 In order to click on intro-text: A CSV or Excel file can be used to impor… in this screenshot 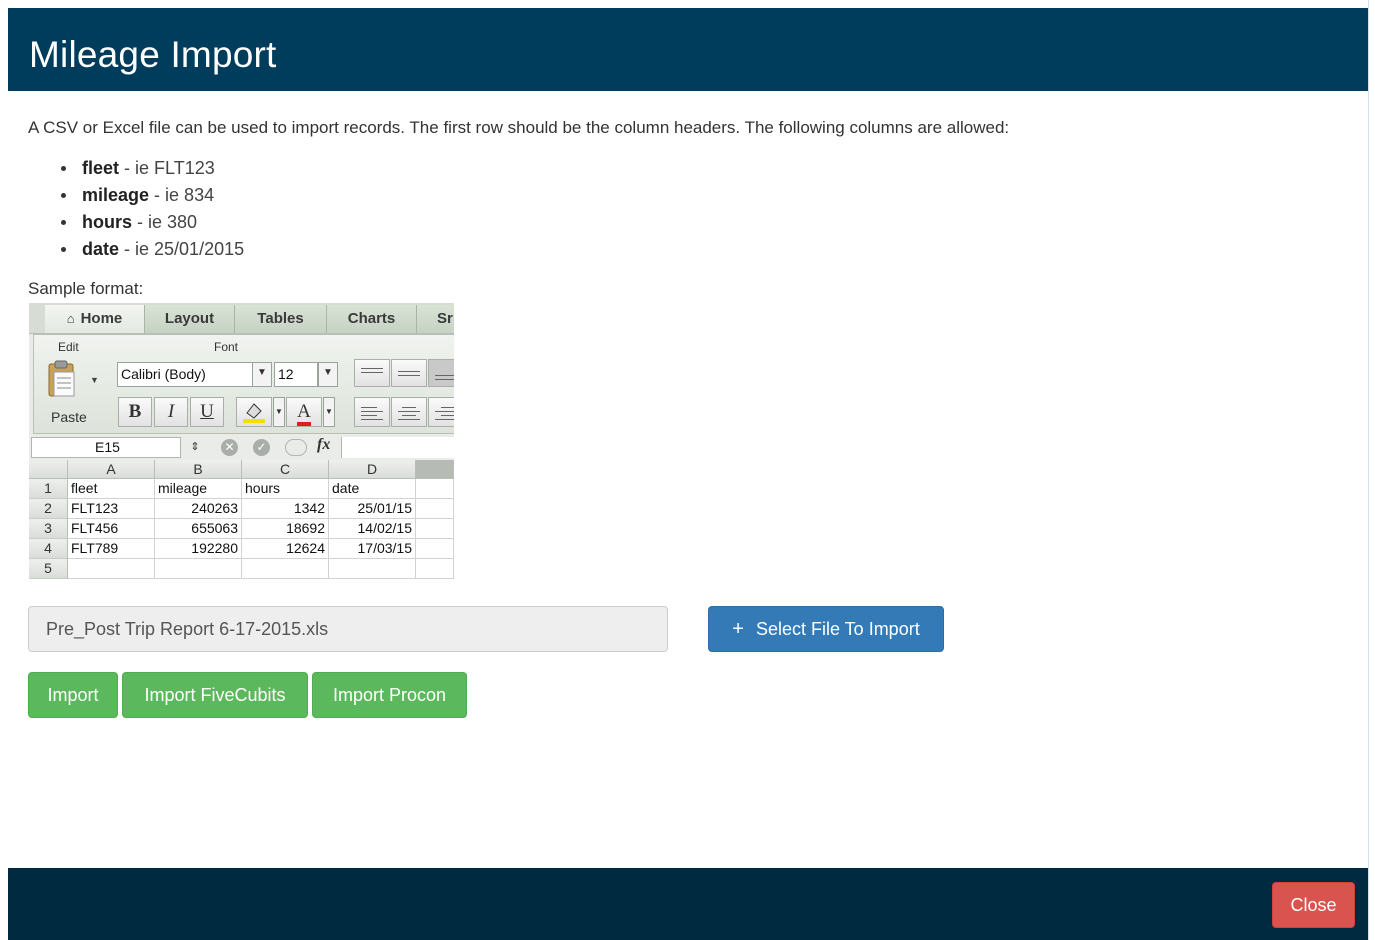, I will do `click(519, 127)`.